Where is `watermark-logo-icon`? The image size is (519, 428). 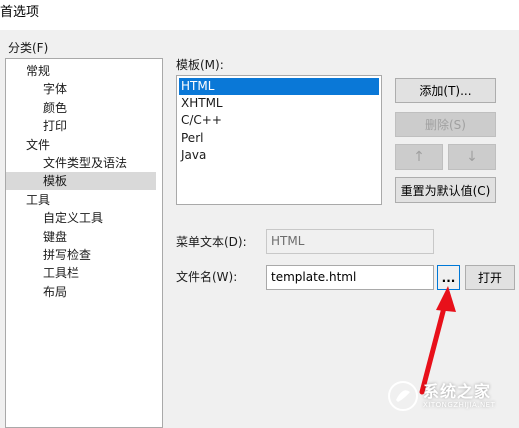
watermark-logo-icon is located at coordinates (403, 396).